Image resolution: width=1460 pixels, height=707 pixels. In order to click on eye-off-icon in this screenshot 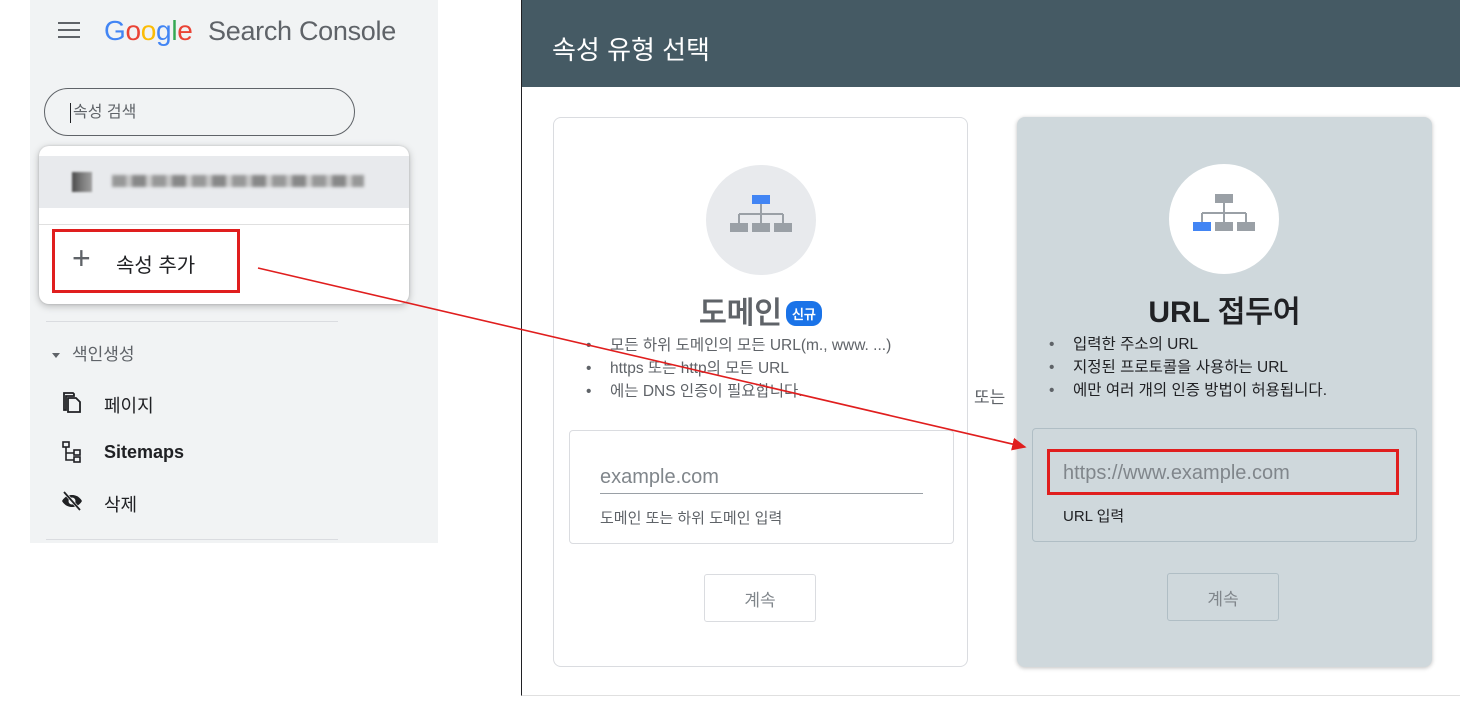, I will do `click(72, 501)`.